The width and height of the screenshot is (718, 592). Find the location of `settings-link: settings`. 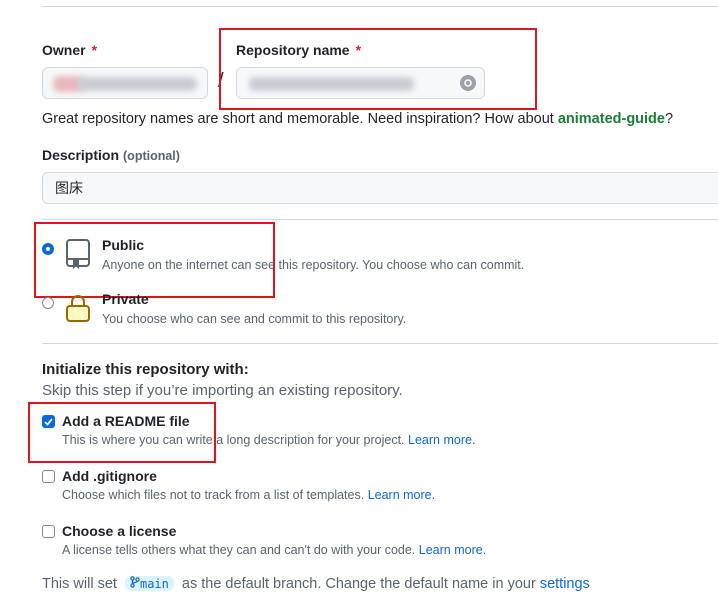

settings-link: settings is located at coordinates (565, 584).